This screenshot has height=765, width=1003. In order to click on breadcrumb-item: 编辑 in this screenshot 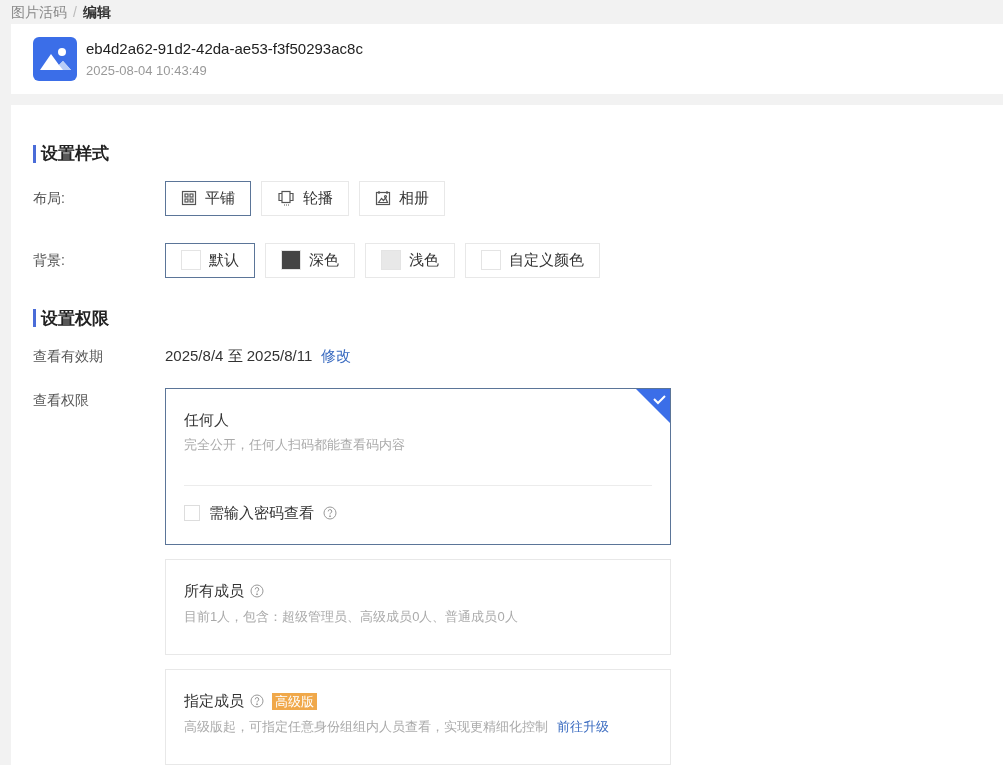, I will do `click(96, 12)`.